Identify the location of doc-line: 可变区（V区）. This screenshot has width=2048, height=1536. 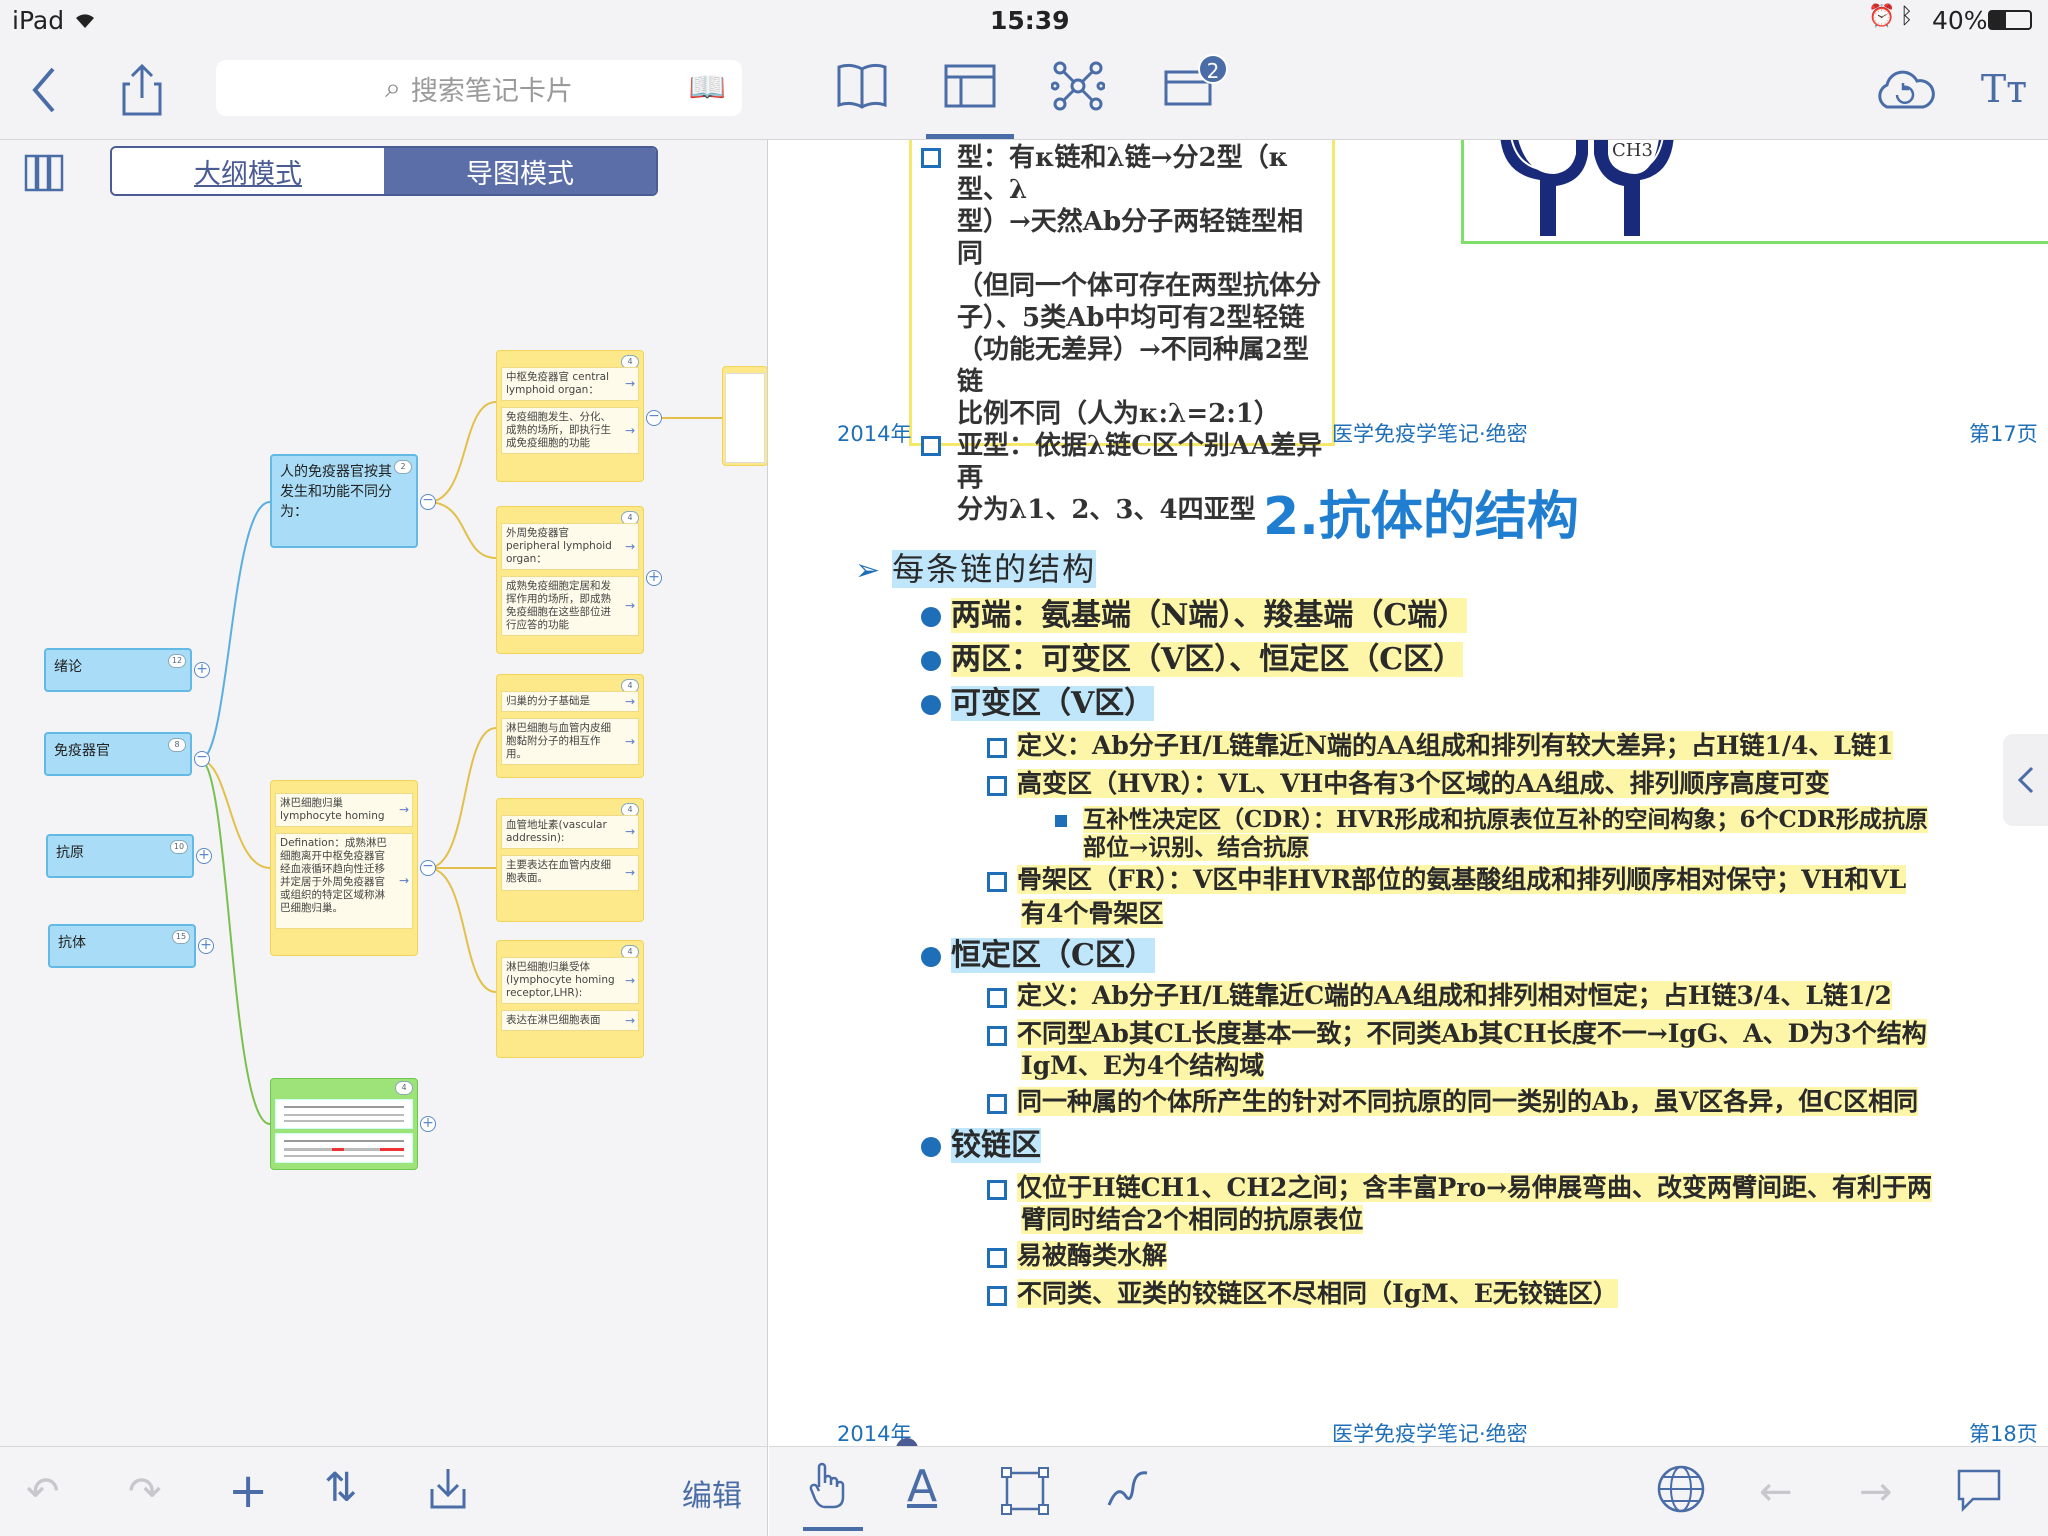
(1038, 700).